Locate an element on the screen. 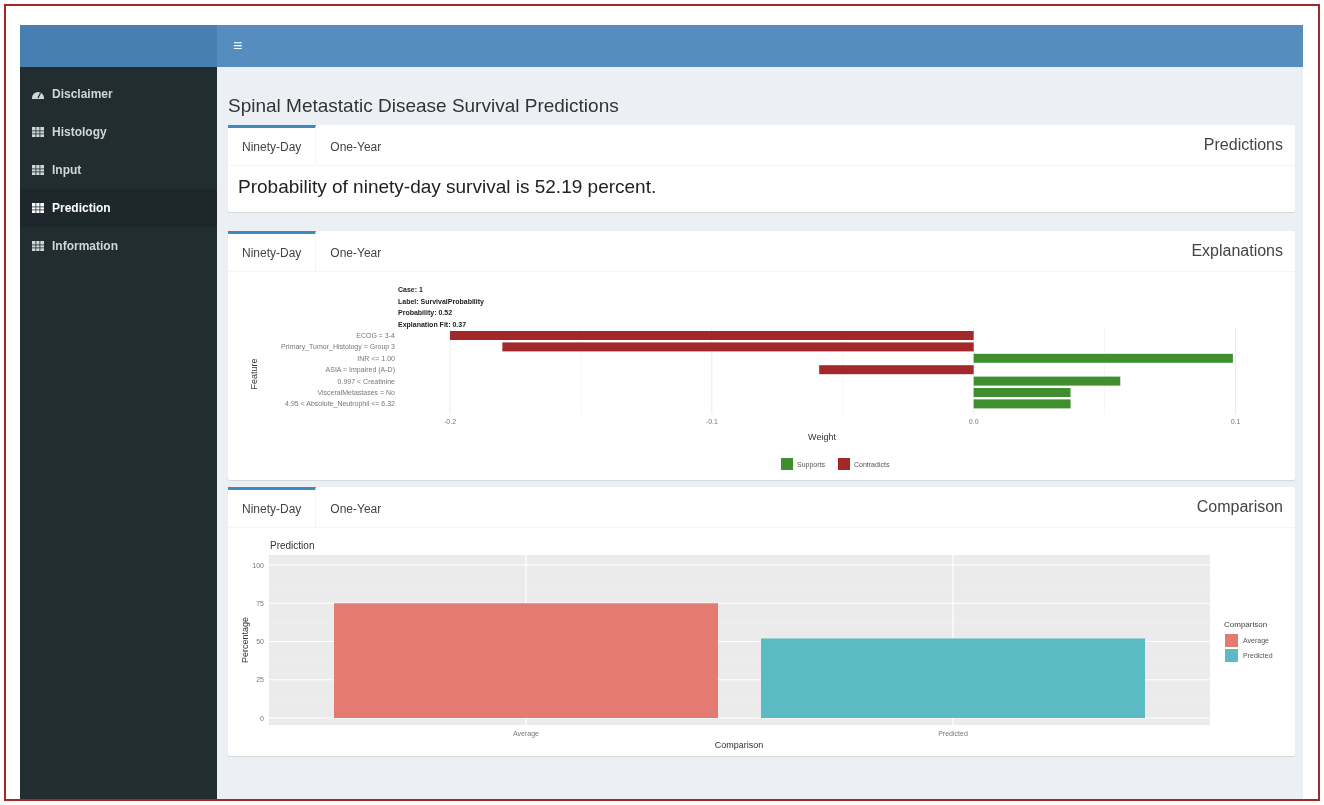  card-title: Explanations is located at coordinates (1237, 251).